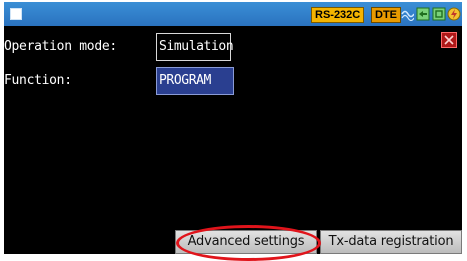 This screenshot has width=467, height=261. What do you see at coordinates (16, 14) in the screenshot?
I see `square-menu-icon` at bounding box center [16, 14].